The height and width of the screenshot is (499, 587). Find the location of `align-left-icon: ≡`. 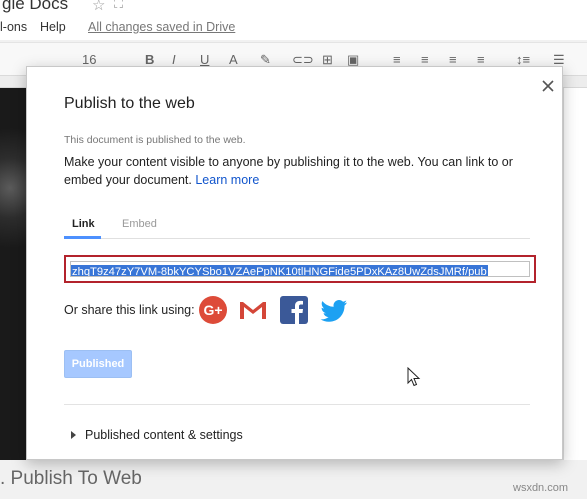

align-left-icon: ≡ is located at coordinates (397, 59).